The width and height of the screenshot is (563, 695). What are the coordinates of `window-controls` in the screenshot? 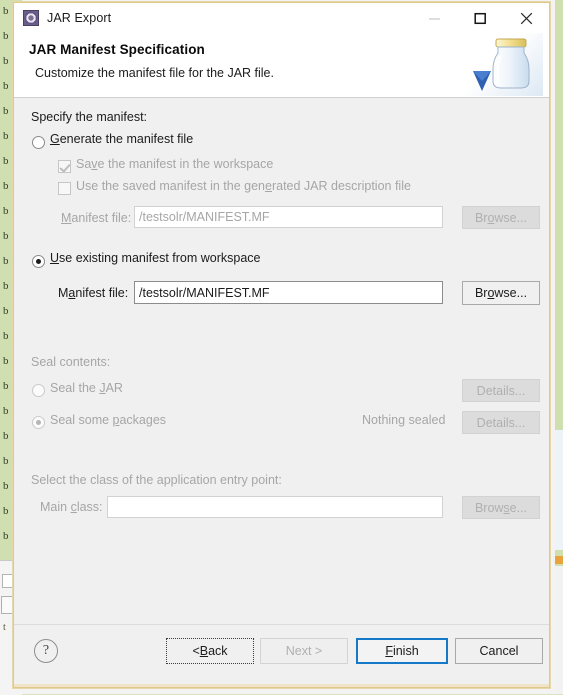 It's located at (480, 18).